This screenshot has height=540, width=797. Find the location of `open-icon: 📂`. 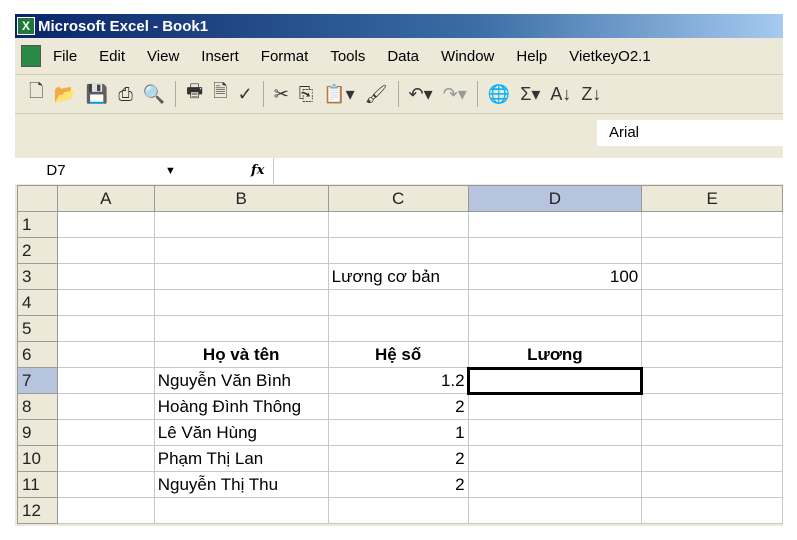

open-icon: 📂 is located at coordinates (64, 94).